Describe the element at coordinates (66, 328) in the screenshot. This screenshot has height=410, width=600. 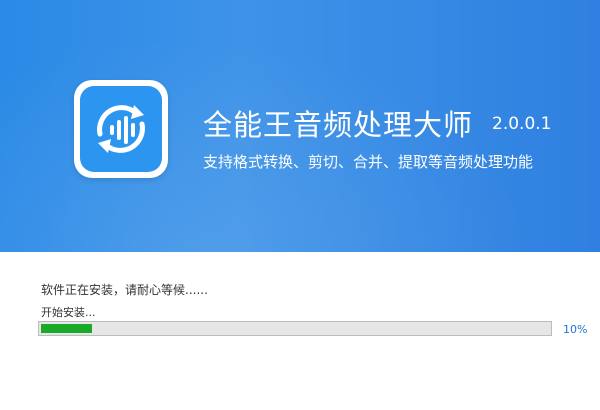
I see `install-progress-fill` at that location.